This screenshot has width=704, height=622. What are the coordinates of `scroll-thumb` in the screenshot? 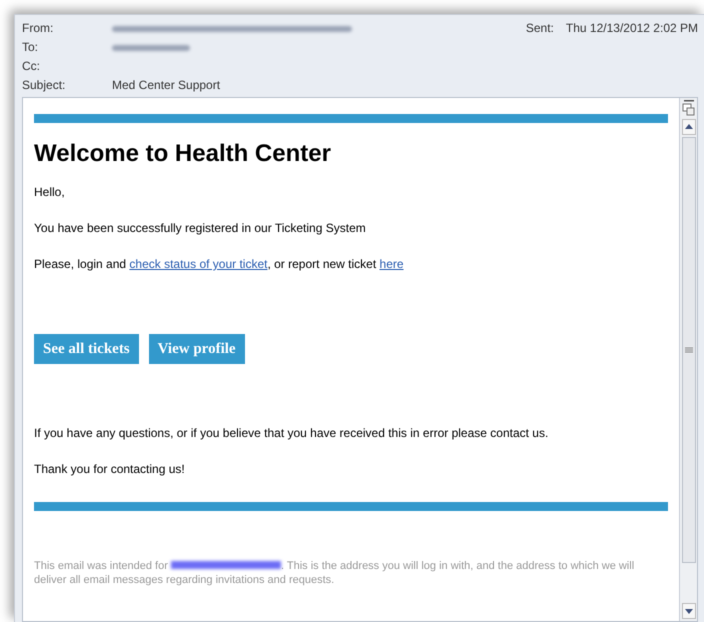 It's located at (689, 350).